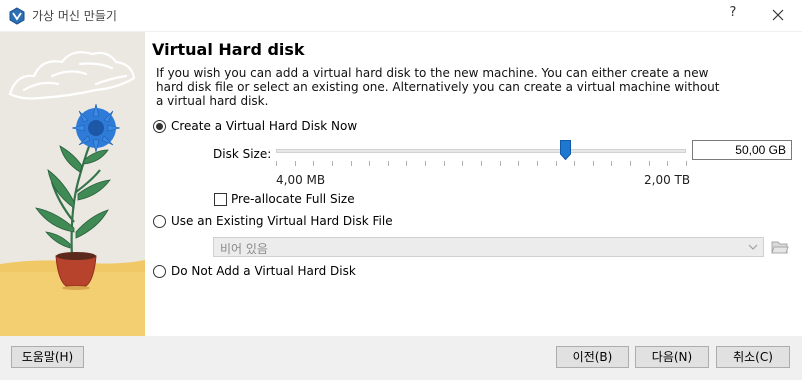 The image size is (802, 380). I want to click on no-disk-label: Do Not Add a Virtual Hard Disk, so click(263, 271).